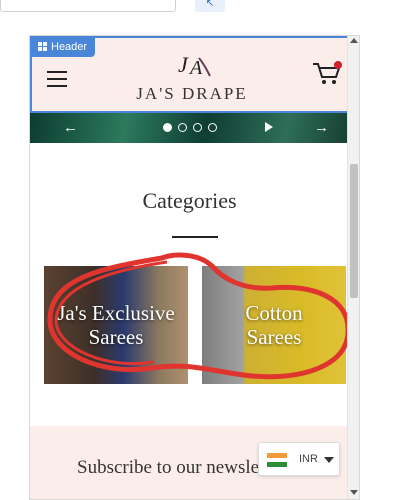  Describe the element at coordinates (195, 237) in the screenshot. I see `title-divider` at that location.